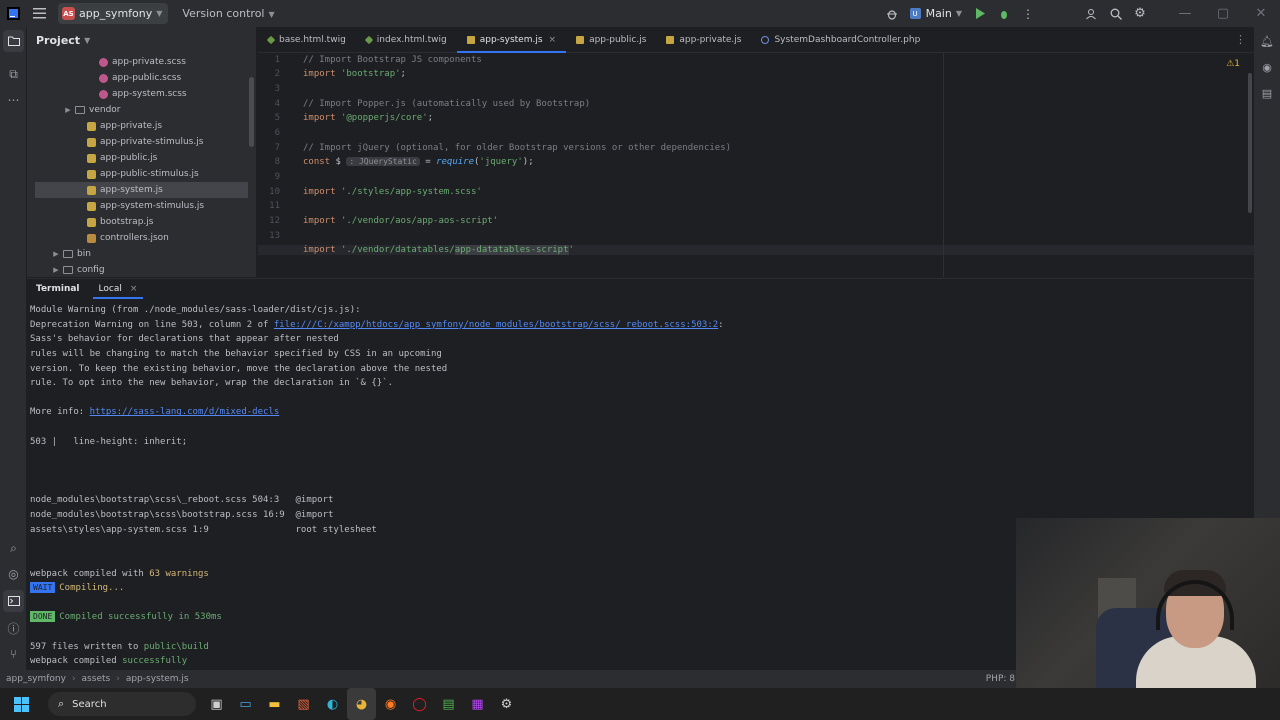 This screenshot has width=1280, height=720. Describe the element at coordinates (138, 269) in the screenshot. I see `tree-folder: ▶ config` at that location.